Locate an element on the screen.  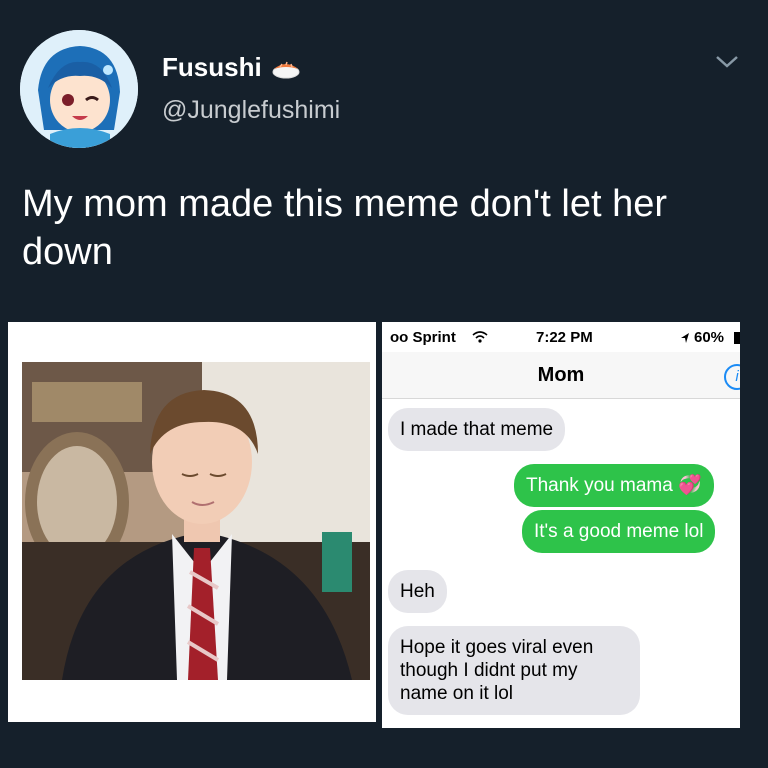
avatar is located at coordinates (79, 89).